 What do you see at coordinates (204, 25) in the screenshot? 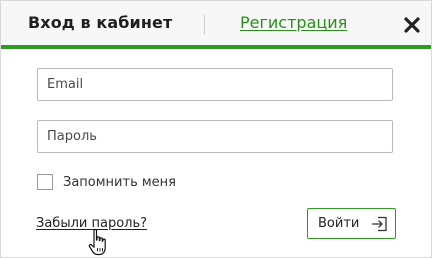
I see `tab-divider` at bounding box center [204, 25].